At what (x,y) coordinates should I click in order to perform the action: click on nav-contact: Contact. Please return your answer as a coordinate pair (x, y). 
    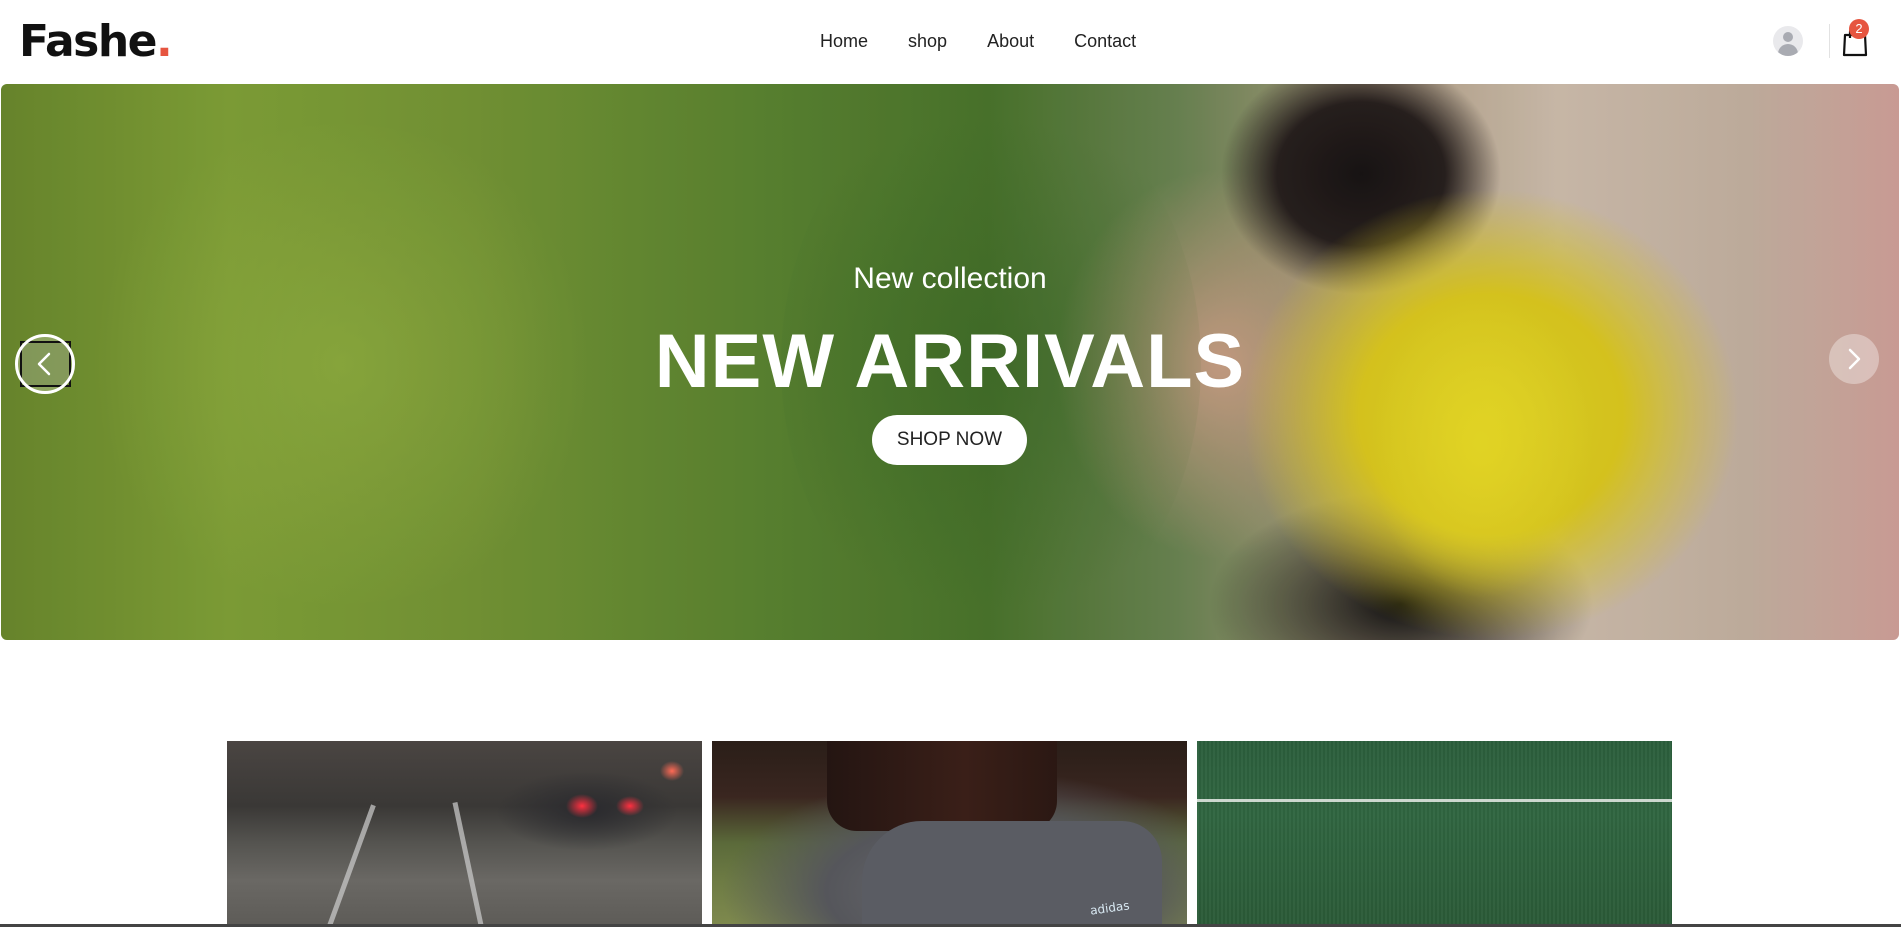
    Looking at the image, I should click on (1105, 41).